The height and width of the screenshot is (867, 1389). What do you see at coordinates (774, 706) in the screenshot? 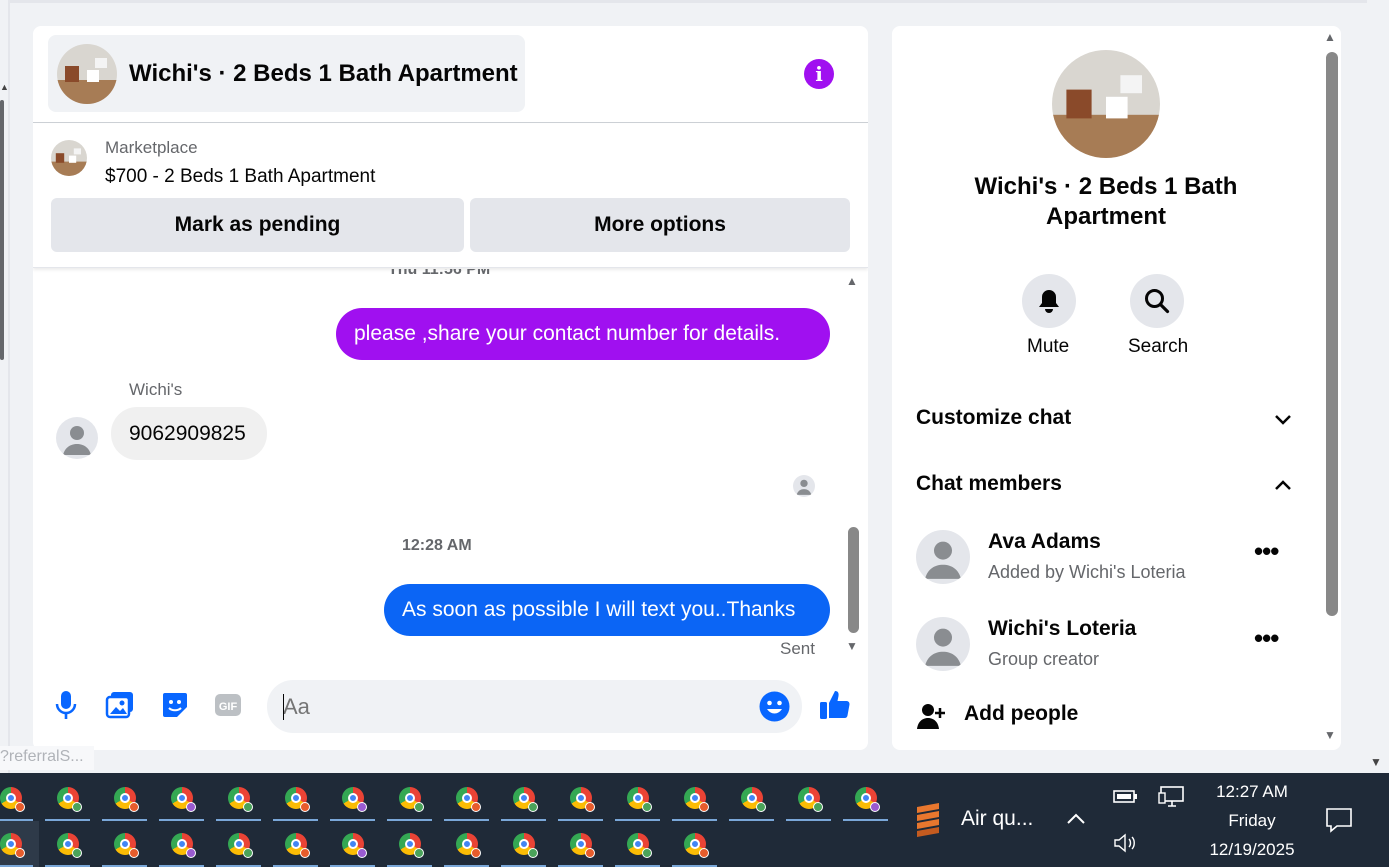
I see `emoji-icon` at bounding box center [774, 706].